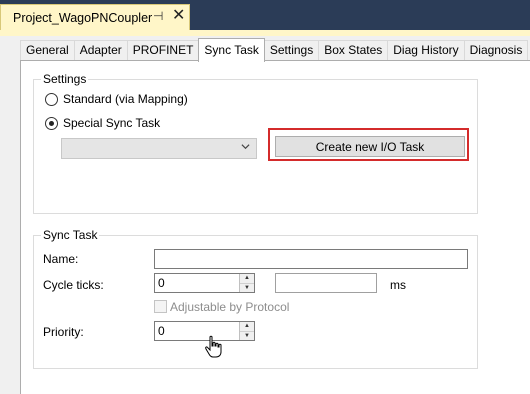 The width and height of the screenshot is (530, 394). Describe the element at coordinates (112, 123) in the screenshot. I see `special-sync-task-radio-label: Special Sync Task` at that location.